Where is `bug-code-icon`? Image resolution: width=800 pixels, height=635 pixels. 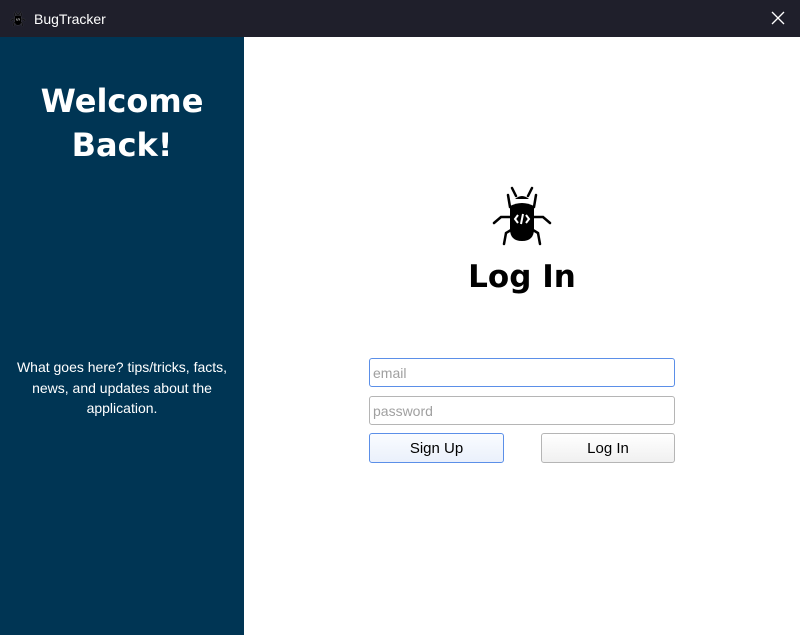
bug-code-icon is located at coordinates (522, 216).